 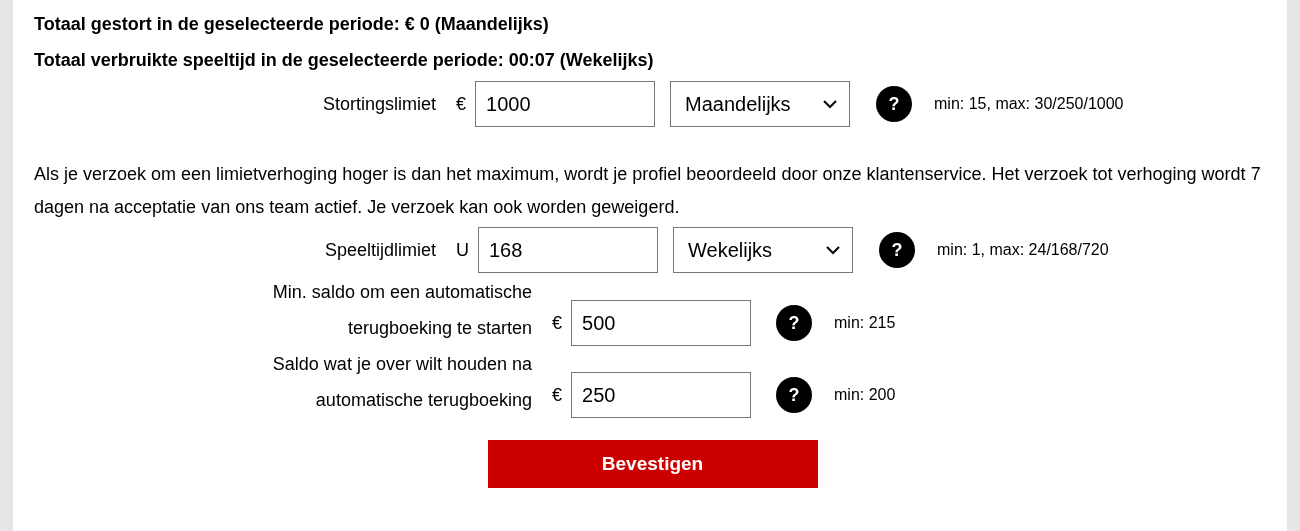 I want to click on total-summary: Totaal gestort in de geselecteerde periode: € 0 (Maandelijks), so click(x=292, y=24).